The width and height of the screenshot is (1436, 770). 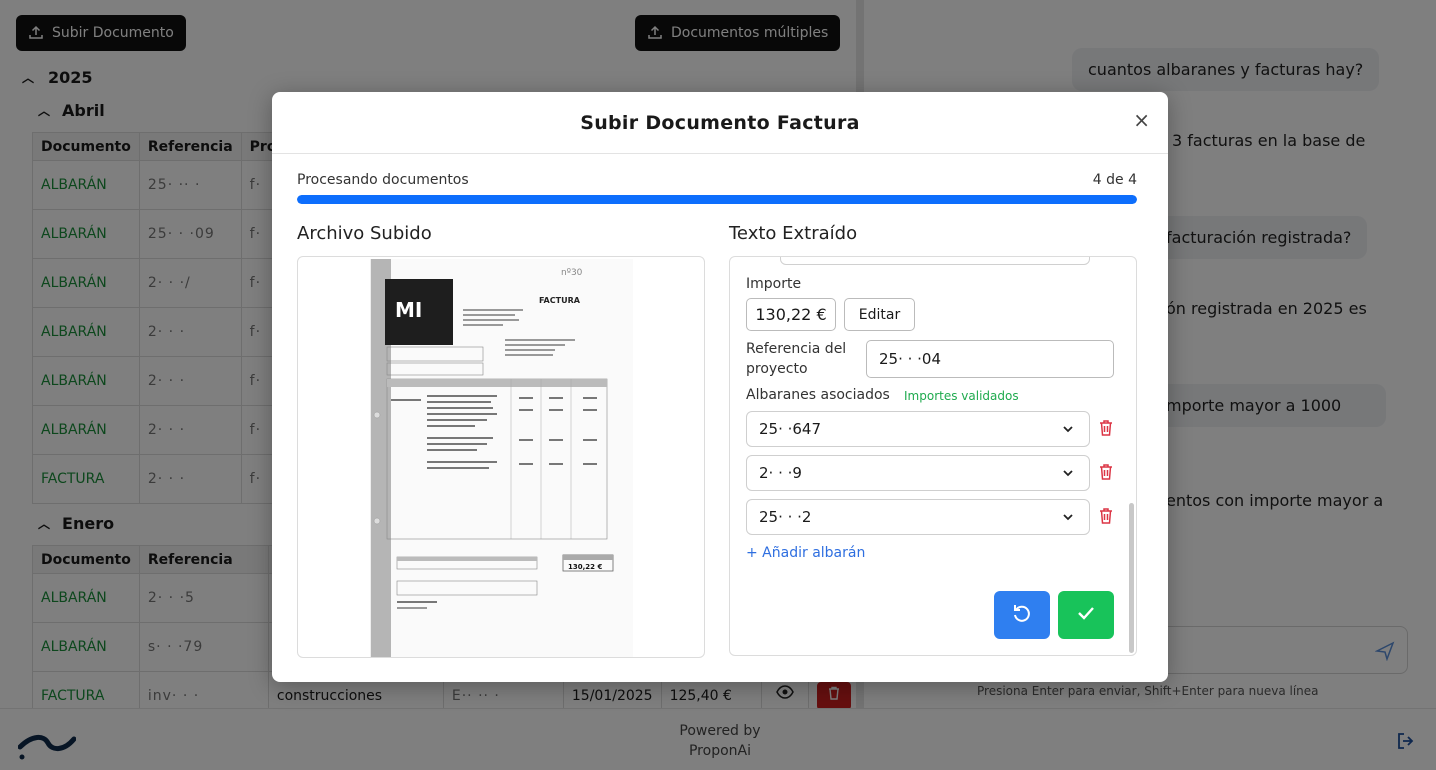 I want to click on progress-label: Procesando documentos, so click(x=383, y=180).